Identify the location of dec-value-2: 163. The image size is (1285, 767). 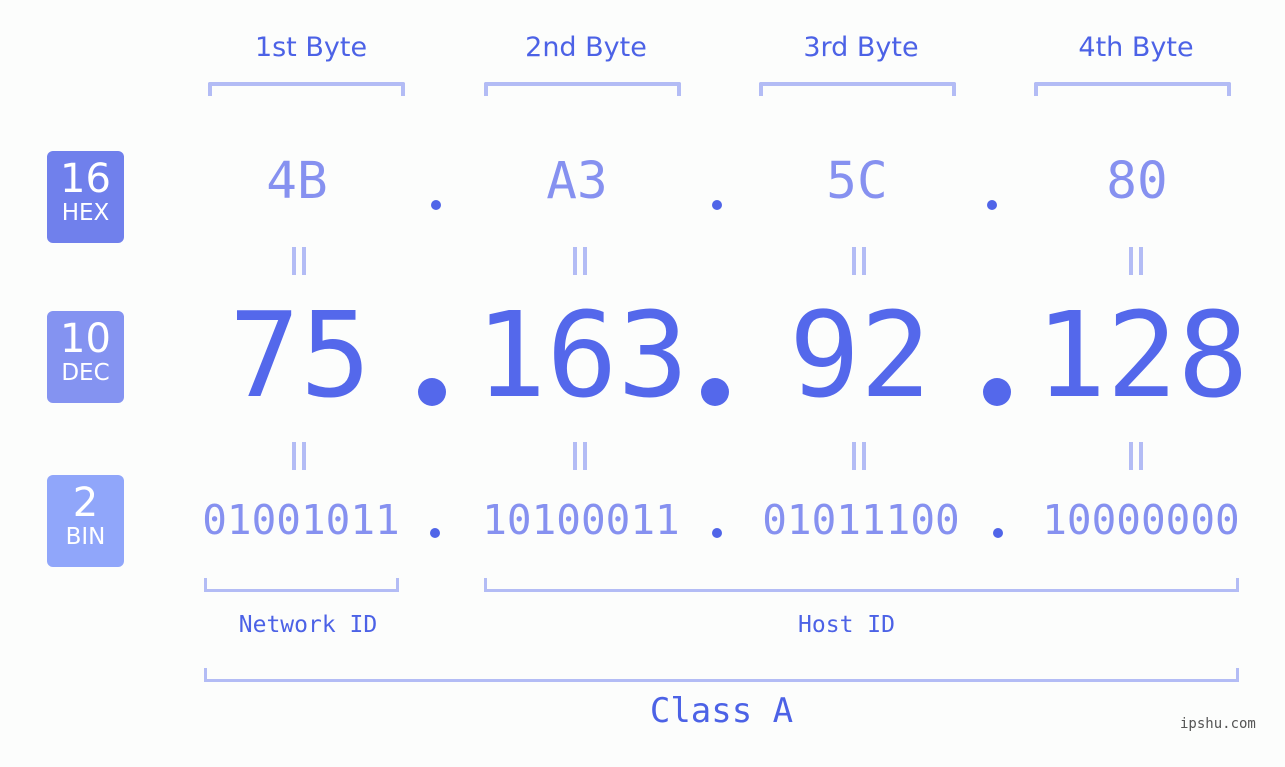
(582, 355).